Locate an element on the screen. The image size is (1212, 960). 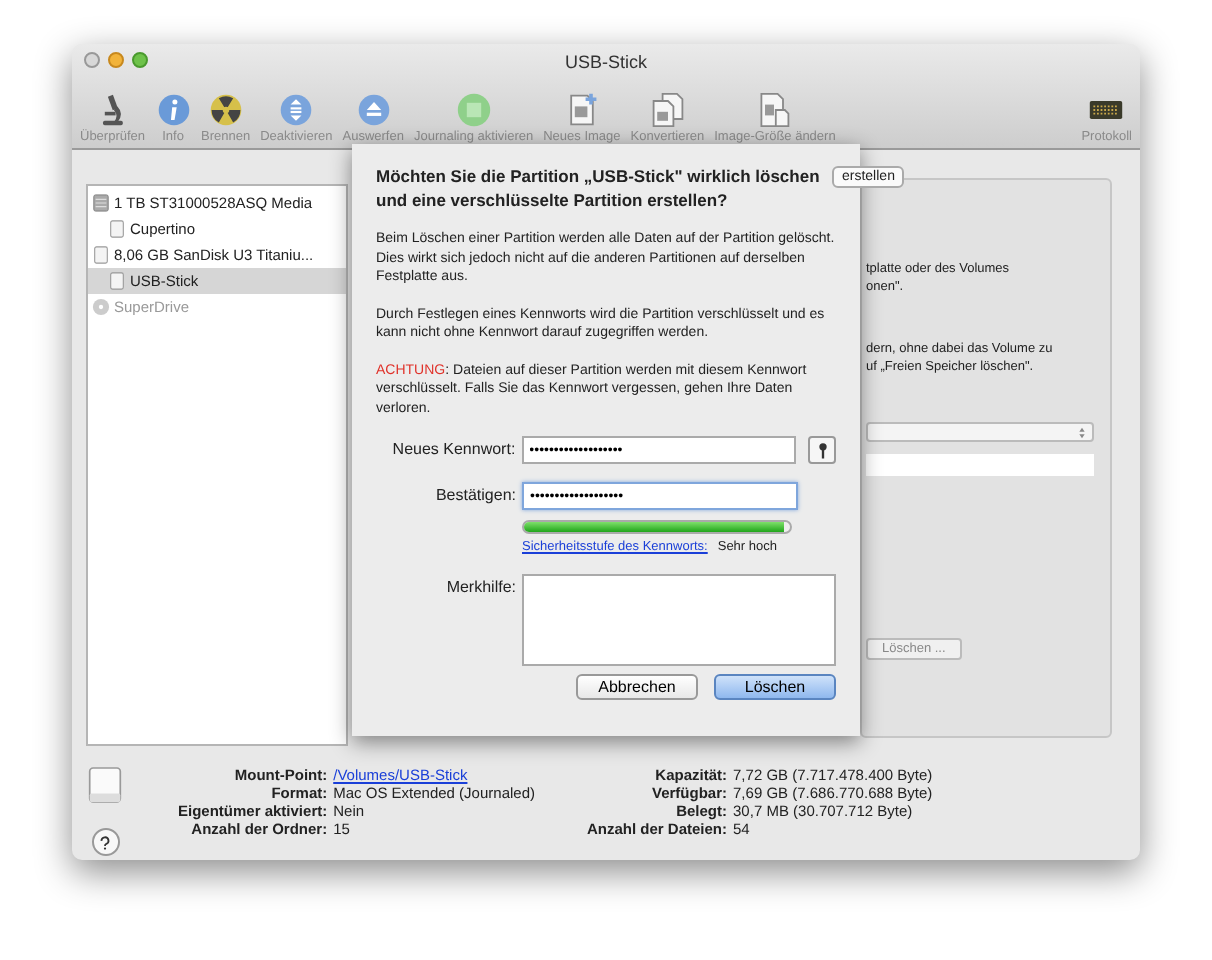
name-field is located at coordinates (980, 465).